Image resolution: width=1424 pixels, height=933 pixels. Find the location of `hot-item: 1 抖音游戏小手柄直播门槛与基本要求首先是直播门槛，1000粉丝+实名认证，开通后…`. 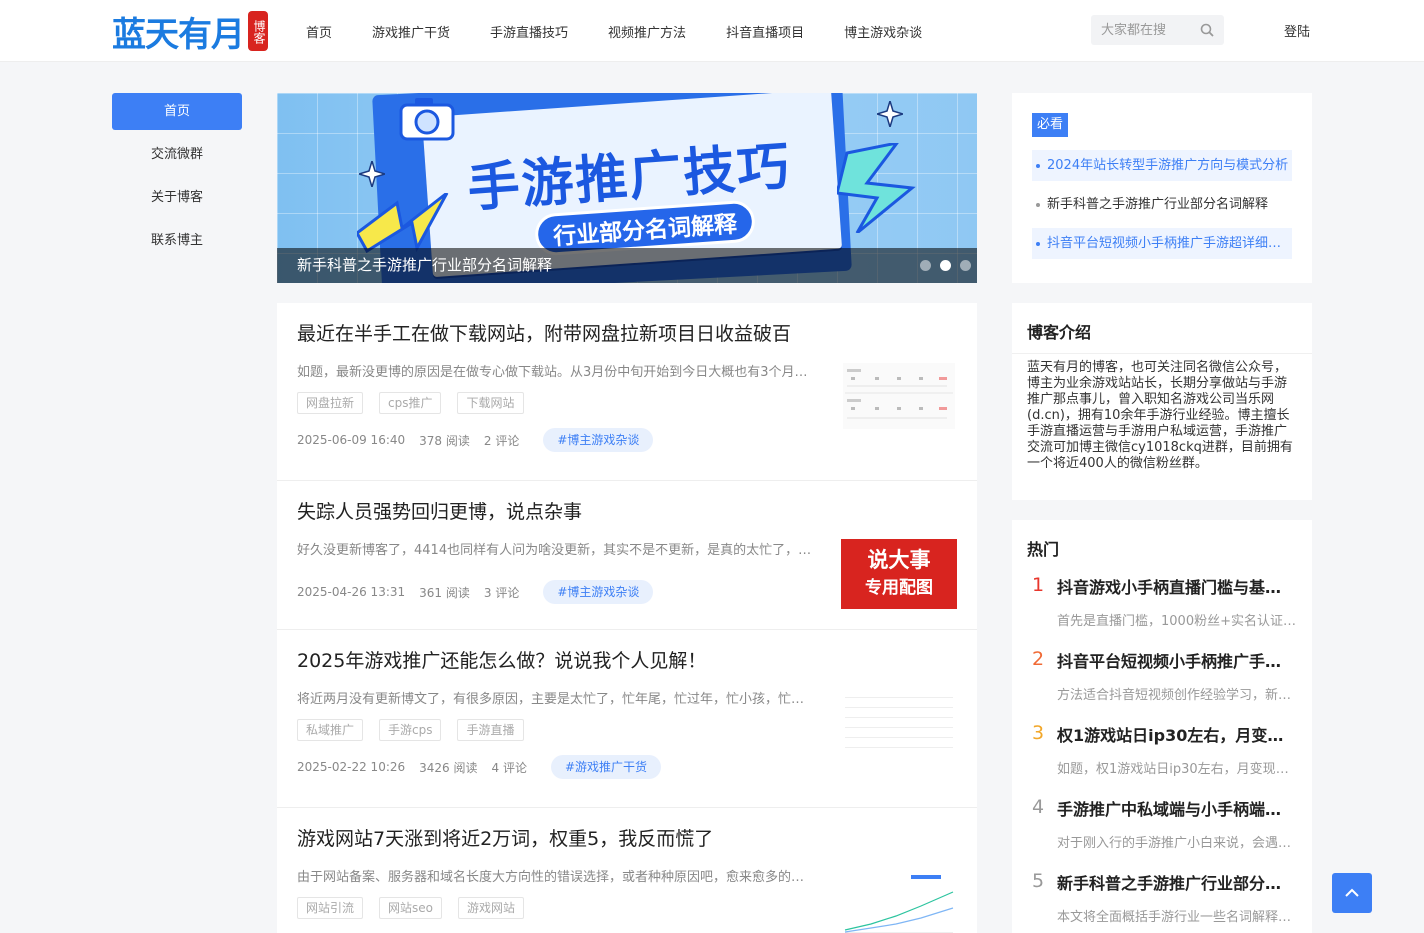

hot-item: 1 抖音游戏小手柄直播门槛与基本要求首先是直播门槛，1000粉丝+实名认证，开通后… is located at coordinates (1162, 601).